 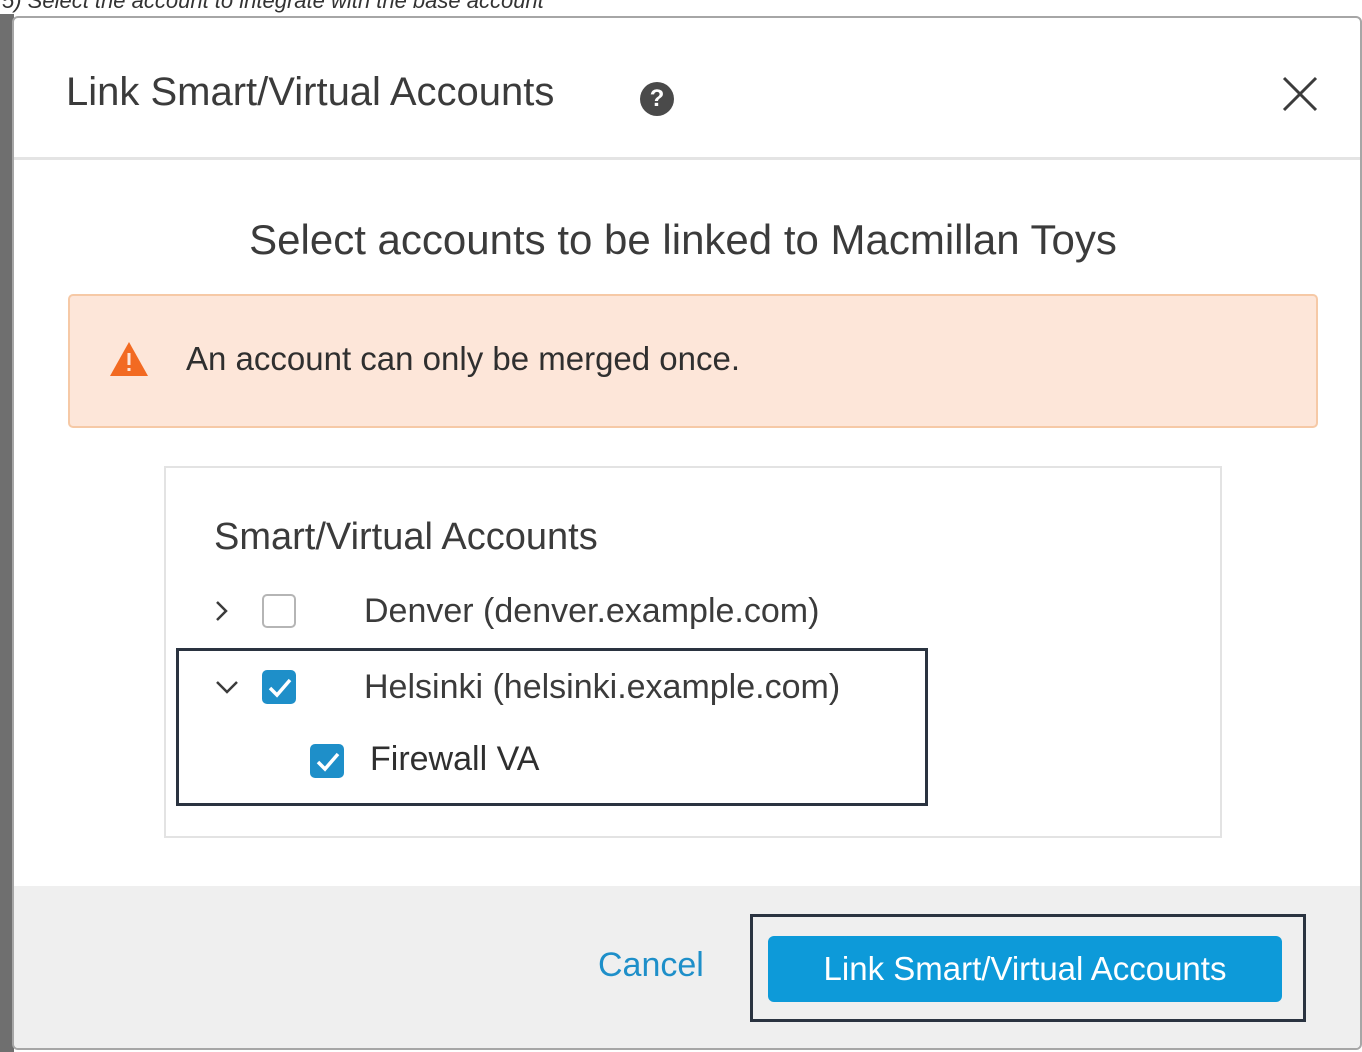 What do you see at coordinates (221, 611) in the screenshot?
I see `chevron-right-icon` at bounding box center [221, 611].